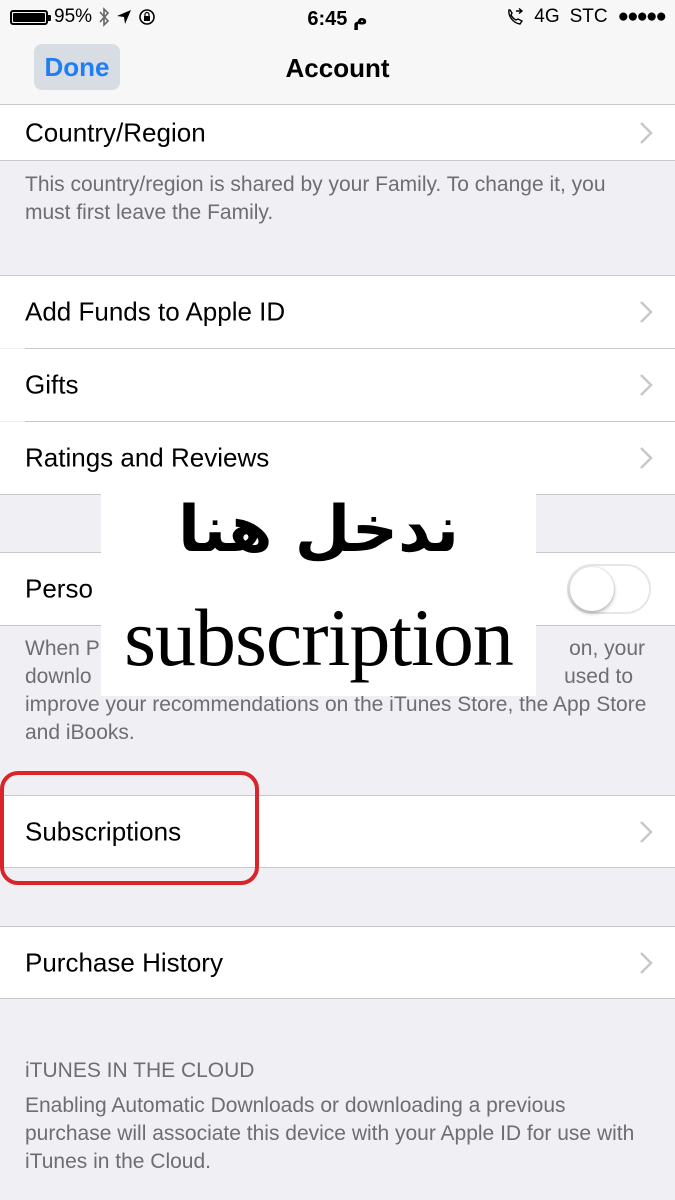  I want to click on country-region-row: Country/Region, so click(337, 132).